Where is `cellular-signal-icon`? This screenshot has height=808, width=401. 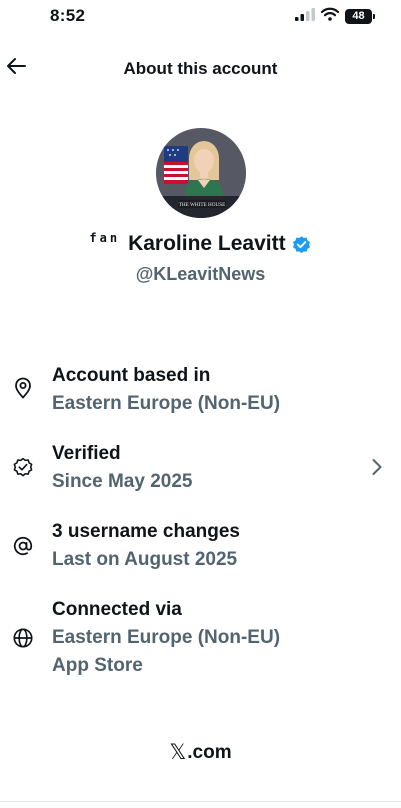 cellular-signal-icon is located at coordinates (305, 16).